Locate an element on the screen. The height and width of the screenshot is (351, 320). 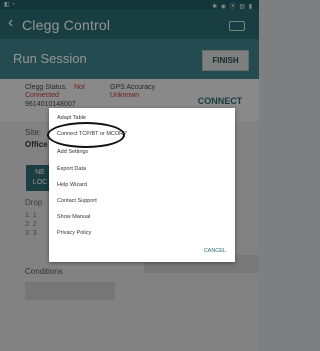
cancel-button: CANCEL is located at coordinates (215, 251).